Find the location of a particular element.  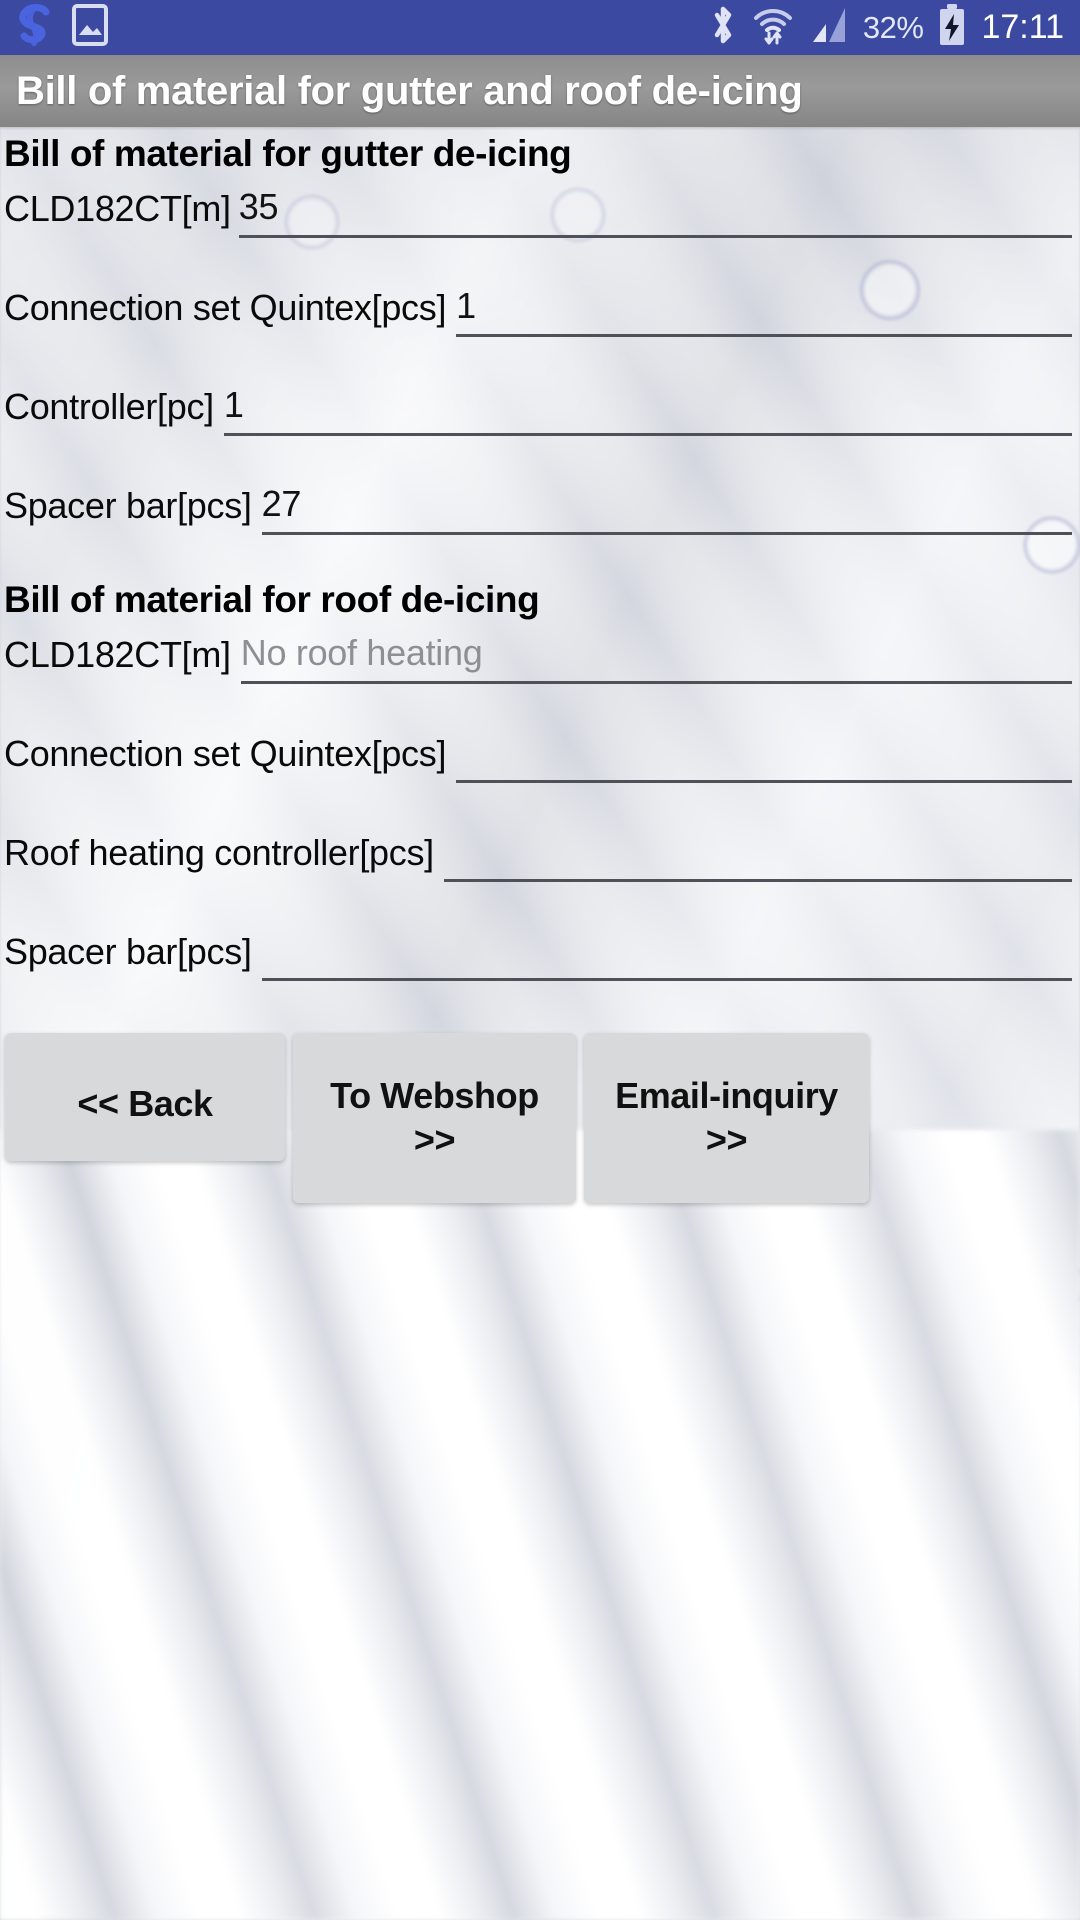

gutter-cld182ct-input: 35 is located at coordinates (655, 207).